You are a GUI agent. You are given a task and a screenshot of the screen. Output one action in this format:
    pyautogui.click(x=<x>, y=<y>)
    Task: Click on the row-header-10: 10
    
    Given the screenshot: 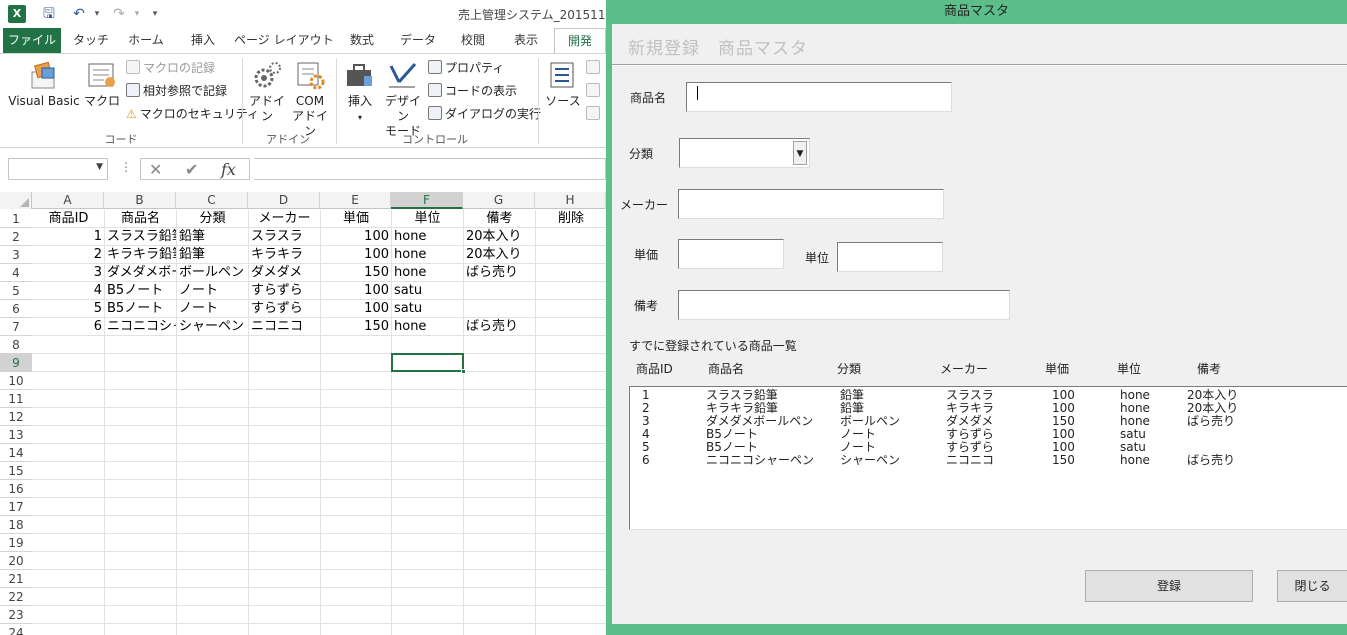 What is the action you would take?
    pyautogui.click(x=16, y=381)
    